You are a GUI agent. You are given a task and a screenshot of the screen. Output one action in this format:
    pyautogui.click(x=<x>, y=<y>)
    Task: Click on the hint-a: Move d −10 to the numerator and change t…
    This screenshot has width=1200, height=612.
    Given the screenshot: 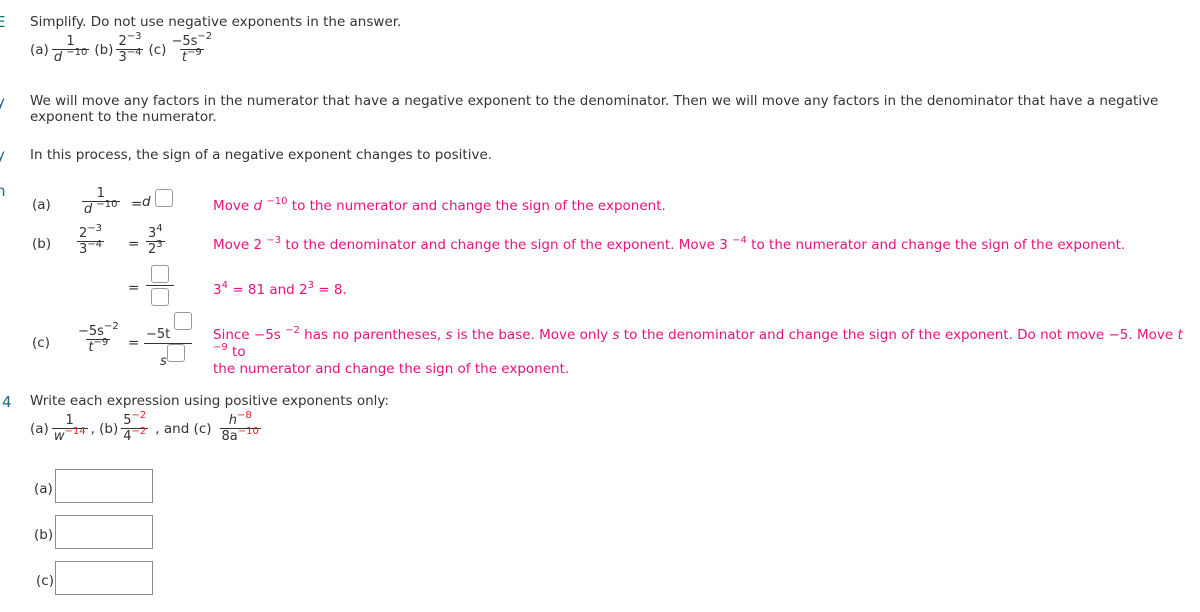 What is the action you would take?
    pyautogui.click(x=439, y=205)
    